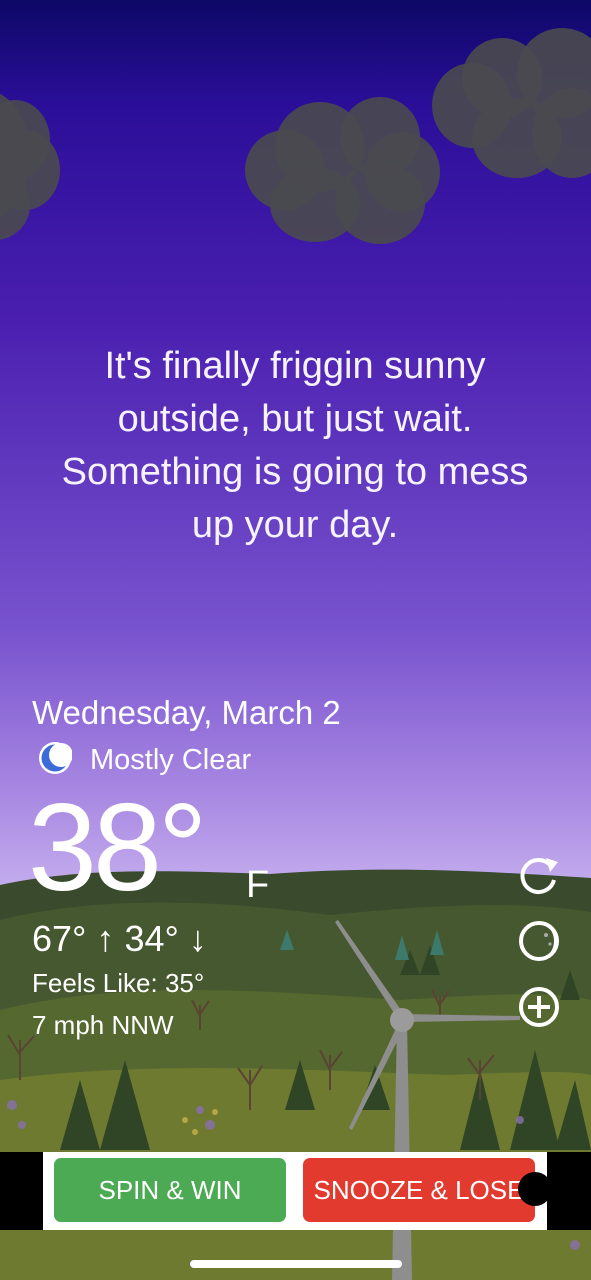  Describe the element at coordinates (118, 983) in the screenshot. I see `feels-like: Feels Like: 35°` at that location.